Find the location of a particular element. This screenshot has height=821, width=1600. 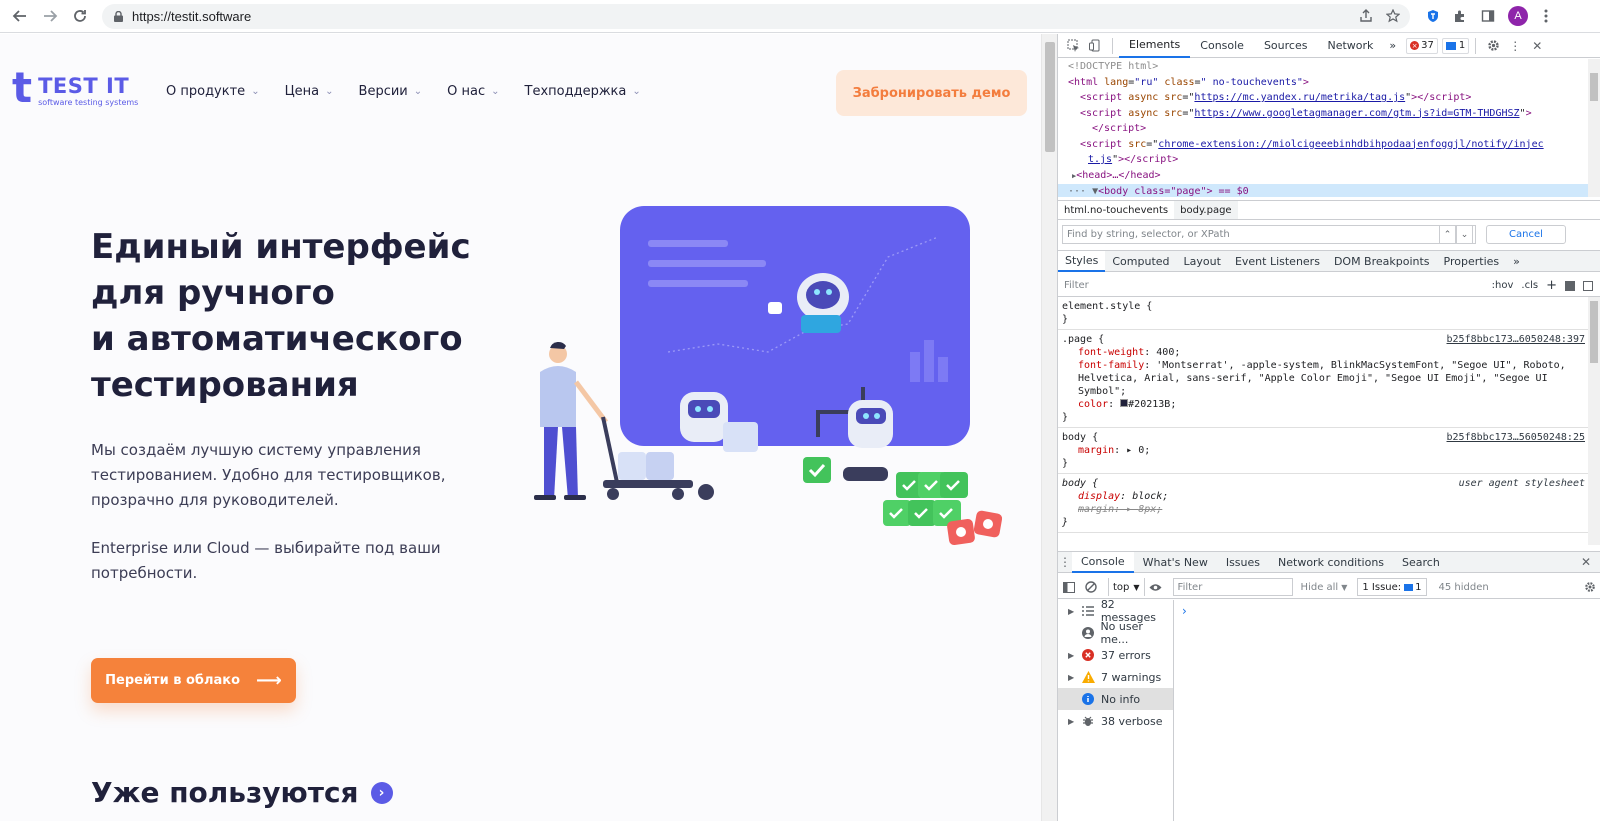

tab-sources: Sources is located at coordinates (1286, 46).